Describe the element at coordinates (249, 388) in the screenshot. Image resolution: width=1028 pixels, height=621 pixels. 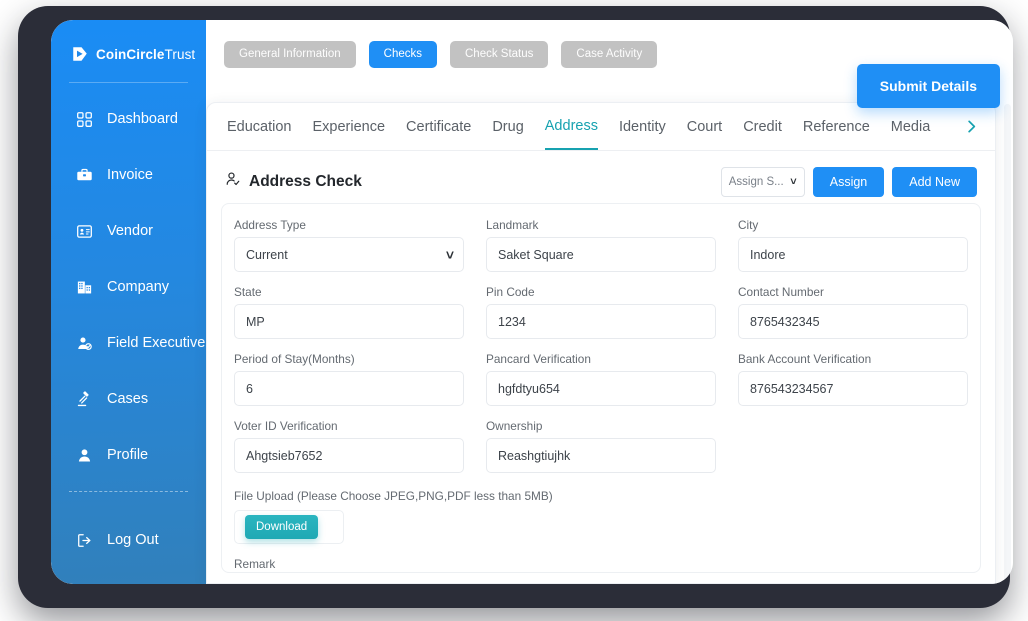
I see `field-value: 6` at that location.